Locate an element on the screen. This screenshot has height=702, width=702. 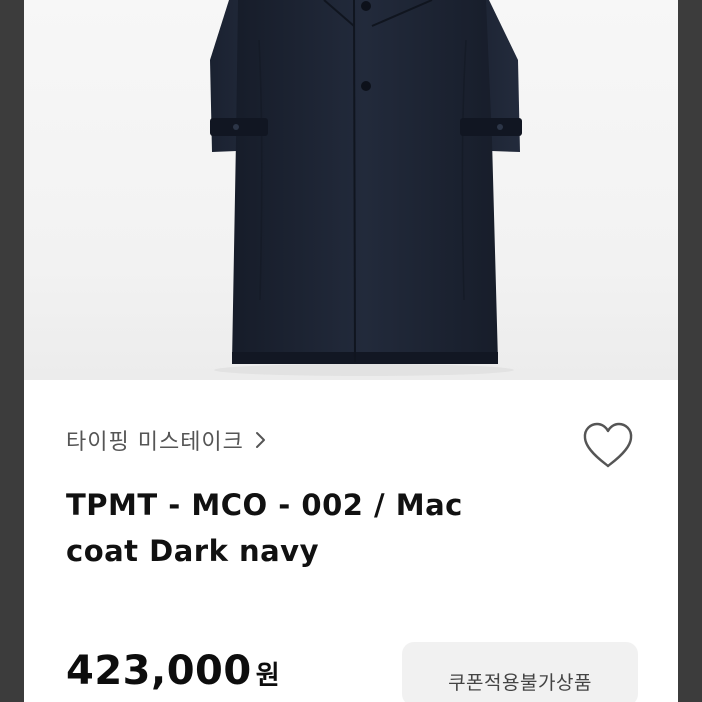
price: 423,000 원 is located at coordinates (173, 671).